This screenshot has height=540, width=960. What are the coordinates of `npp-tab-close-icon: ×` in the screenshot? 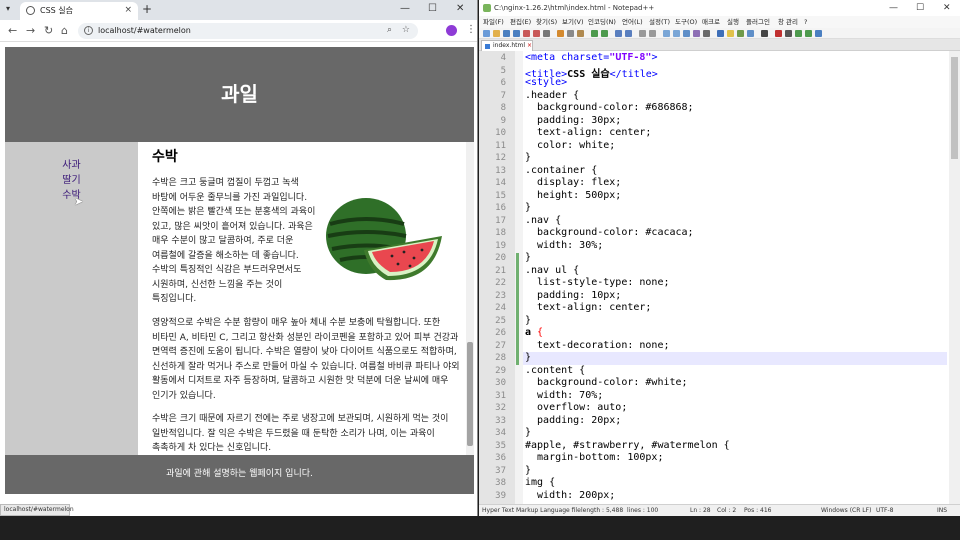 It's located at (529, 46).